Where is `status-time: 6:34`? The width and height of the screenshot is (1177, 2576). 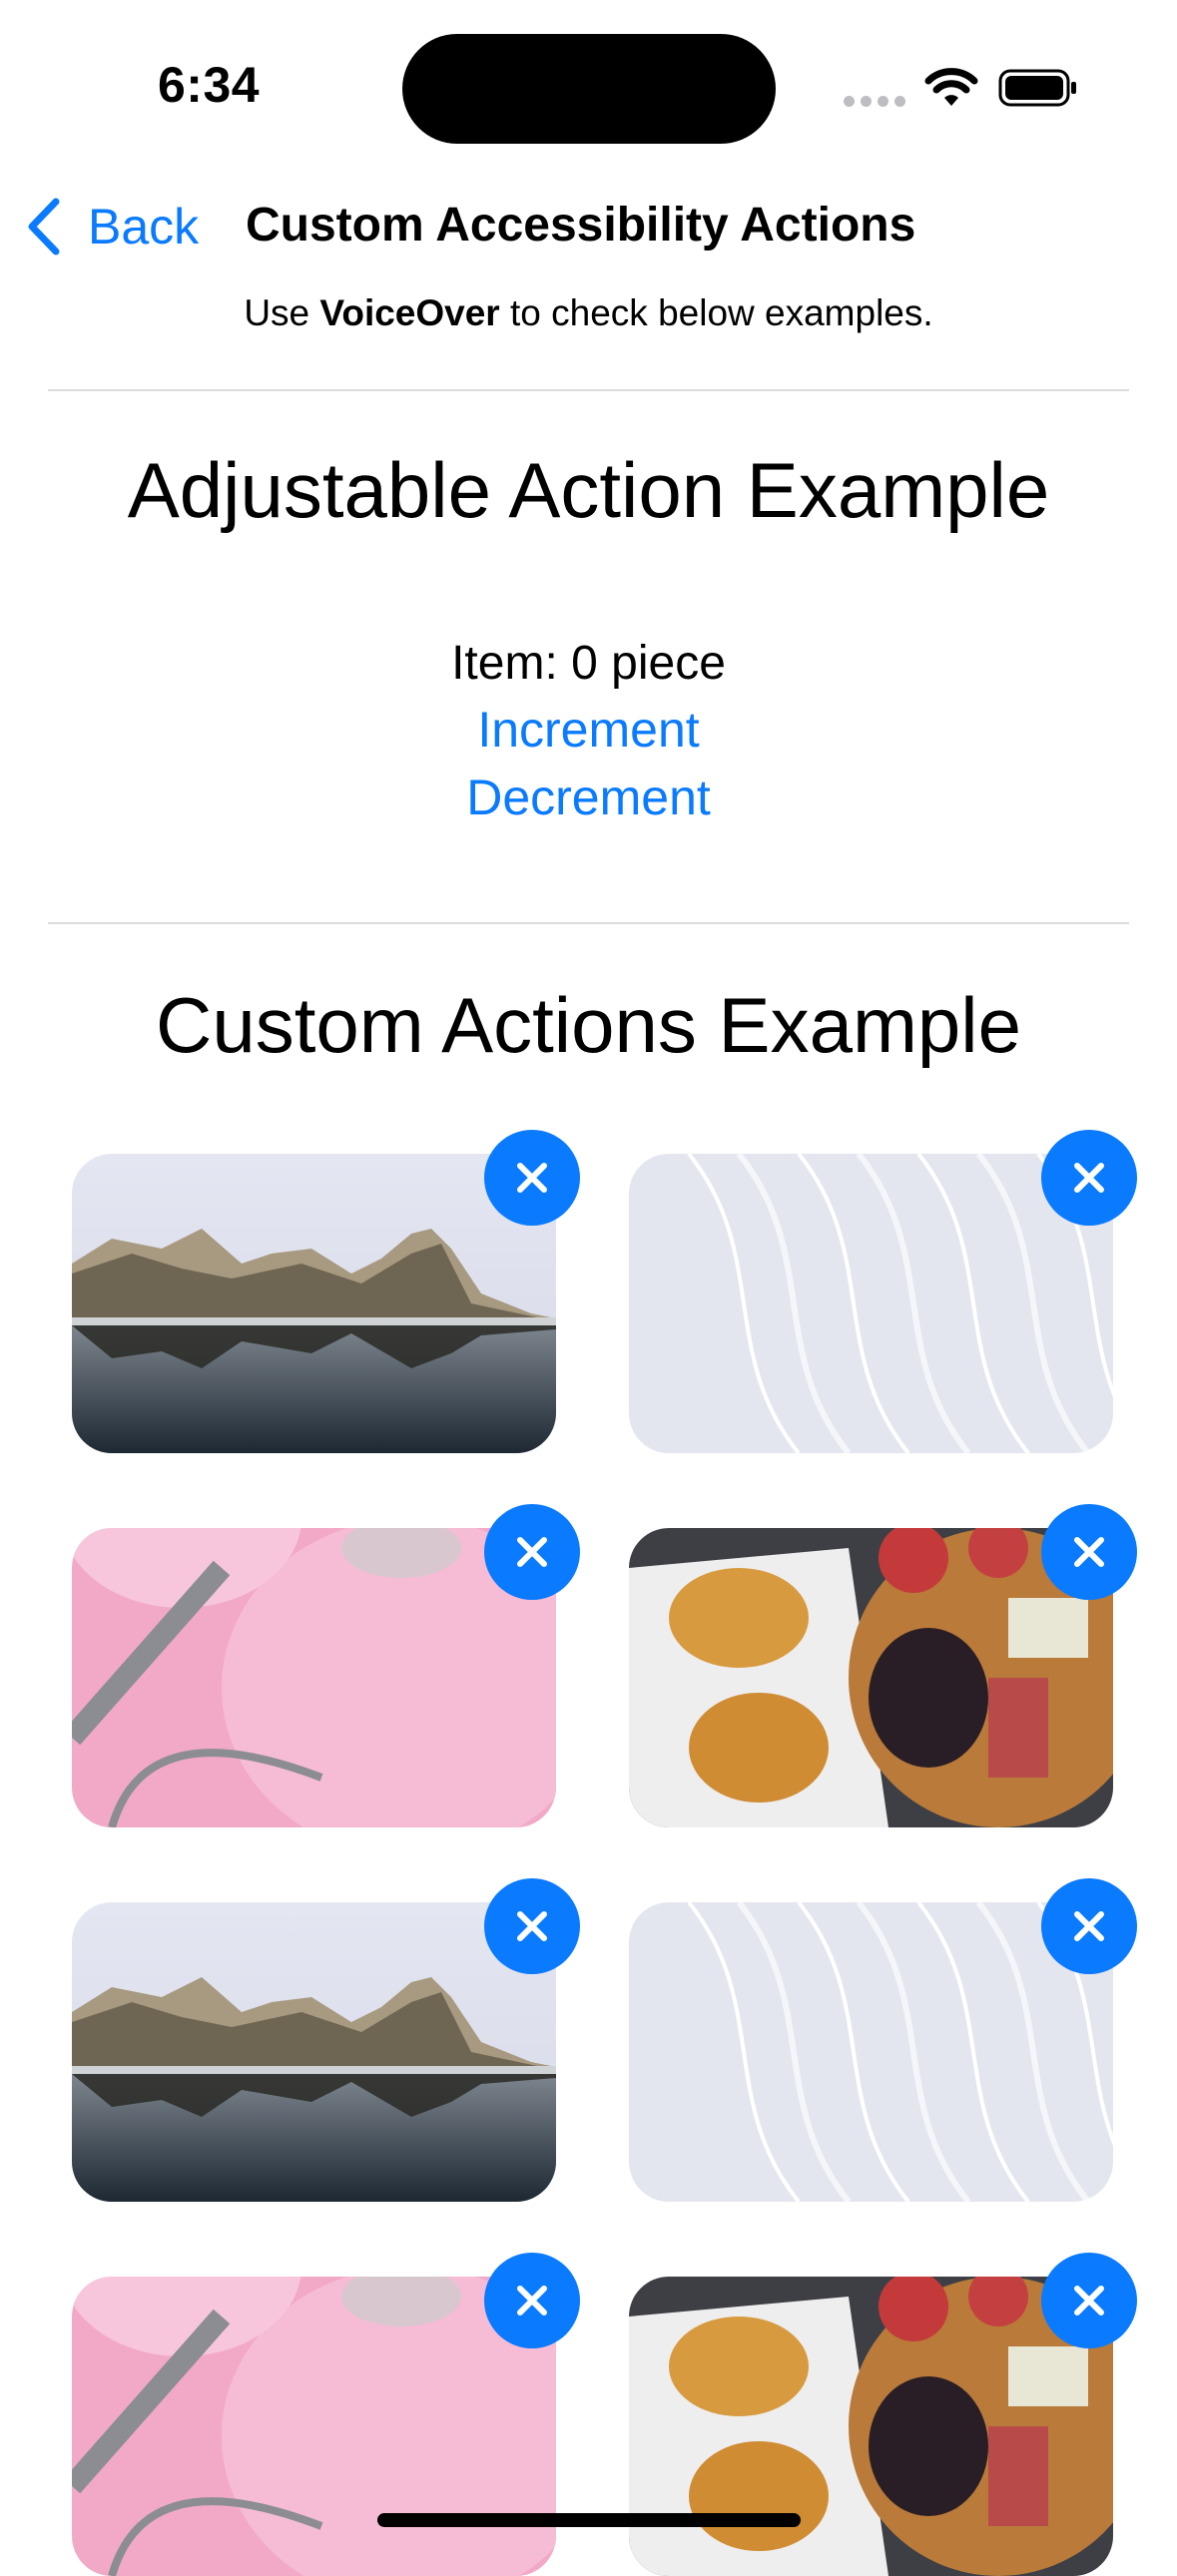
status-time: 6:34 is located at coordinates (209, 85).